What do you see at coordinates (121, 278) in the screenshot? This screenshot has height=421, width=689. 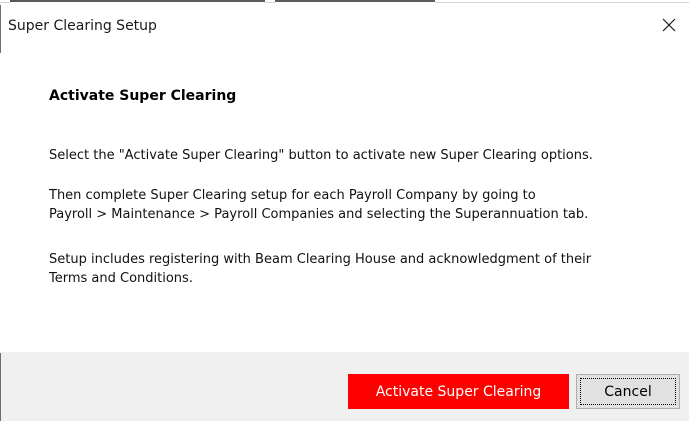 I see `instruction-line: Terms and Conditions.` at bounding box center [121, 278].